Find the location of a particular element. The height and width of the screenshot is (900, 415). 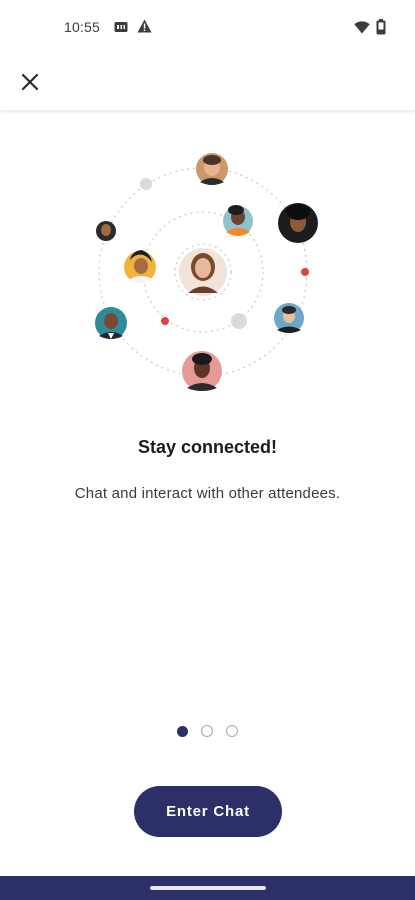

close-icon is located at coordinates (30, 84).